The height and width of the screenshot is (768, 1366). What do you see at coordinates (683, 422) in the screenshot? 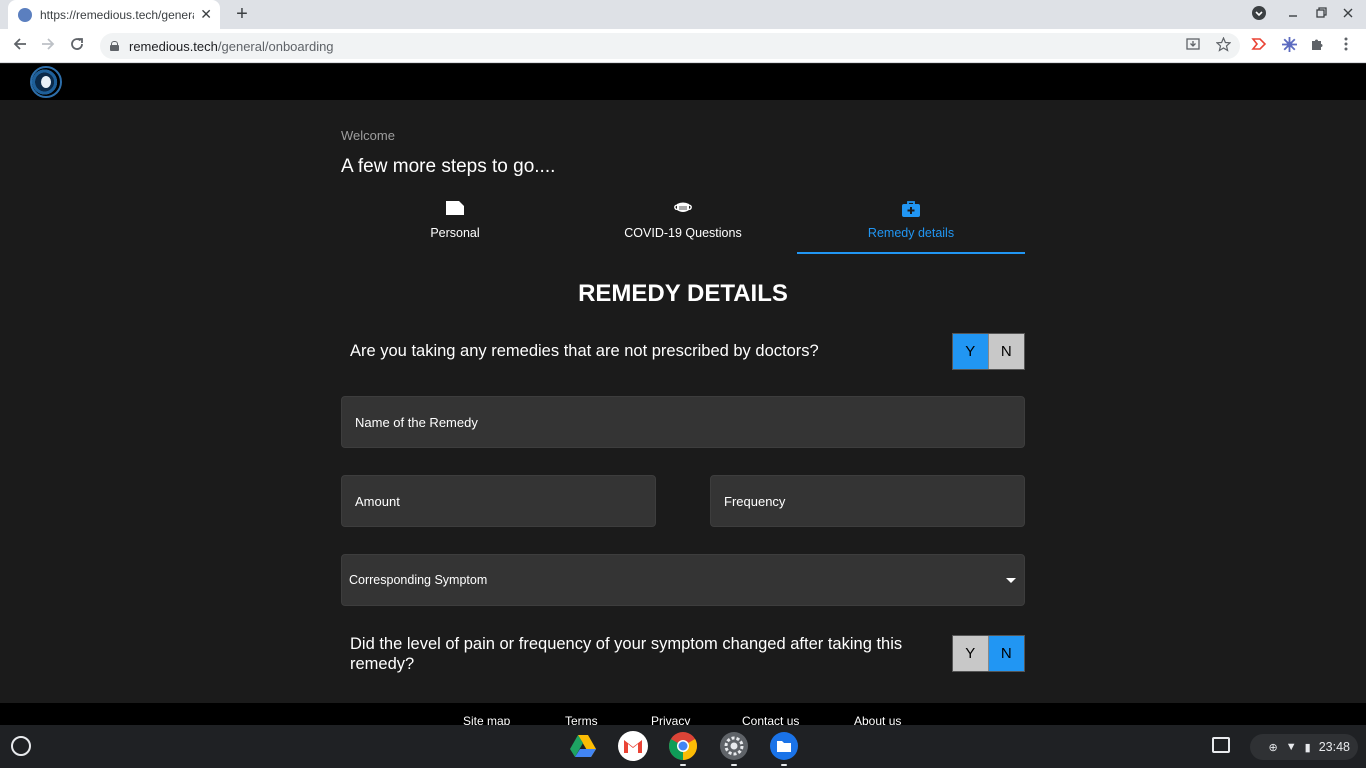
I see `remedy-name-field: Name of the Remedy` at bounding box center [683, 422].